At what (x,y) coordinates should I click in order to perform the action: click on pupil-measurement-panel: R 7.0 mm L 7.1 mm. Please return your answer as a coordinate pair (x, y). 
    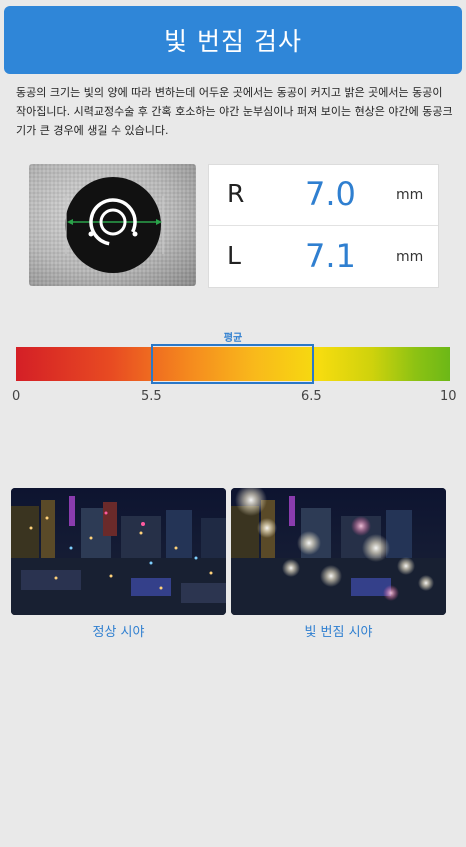
    Looking at the image, I should click on (323, 226).